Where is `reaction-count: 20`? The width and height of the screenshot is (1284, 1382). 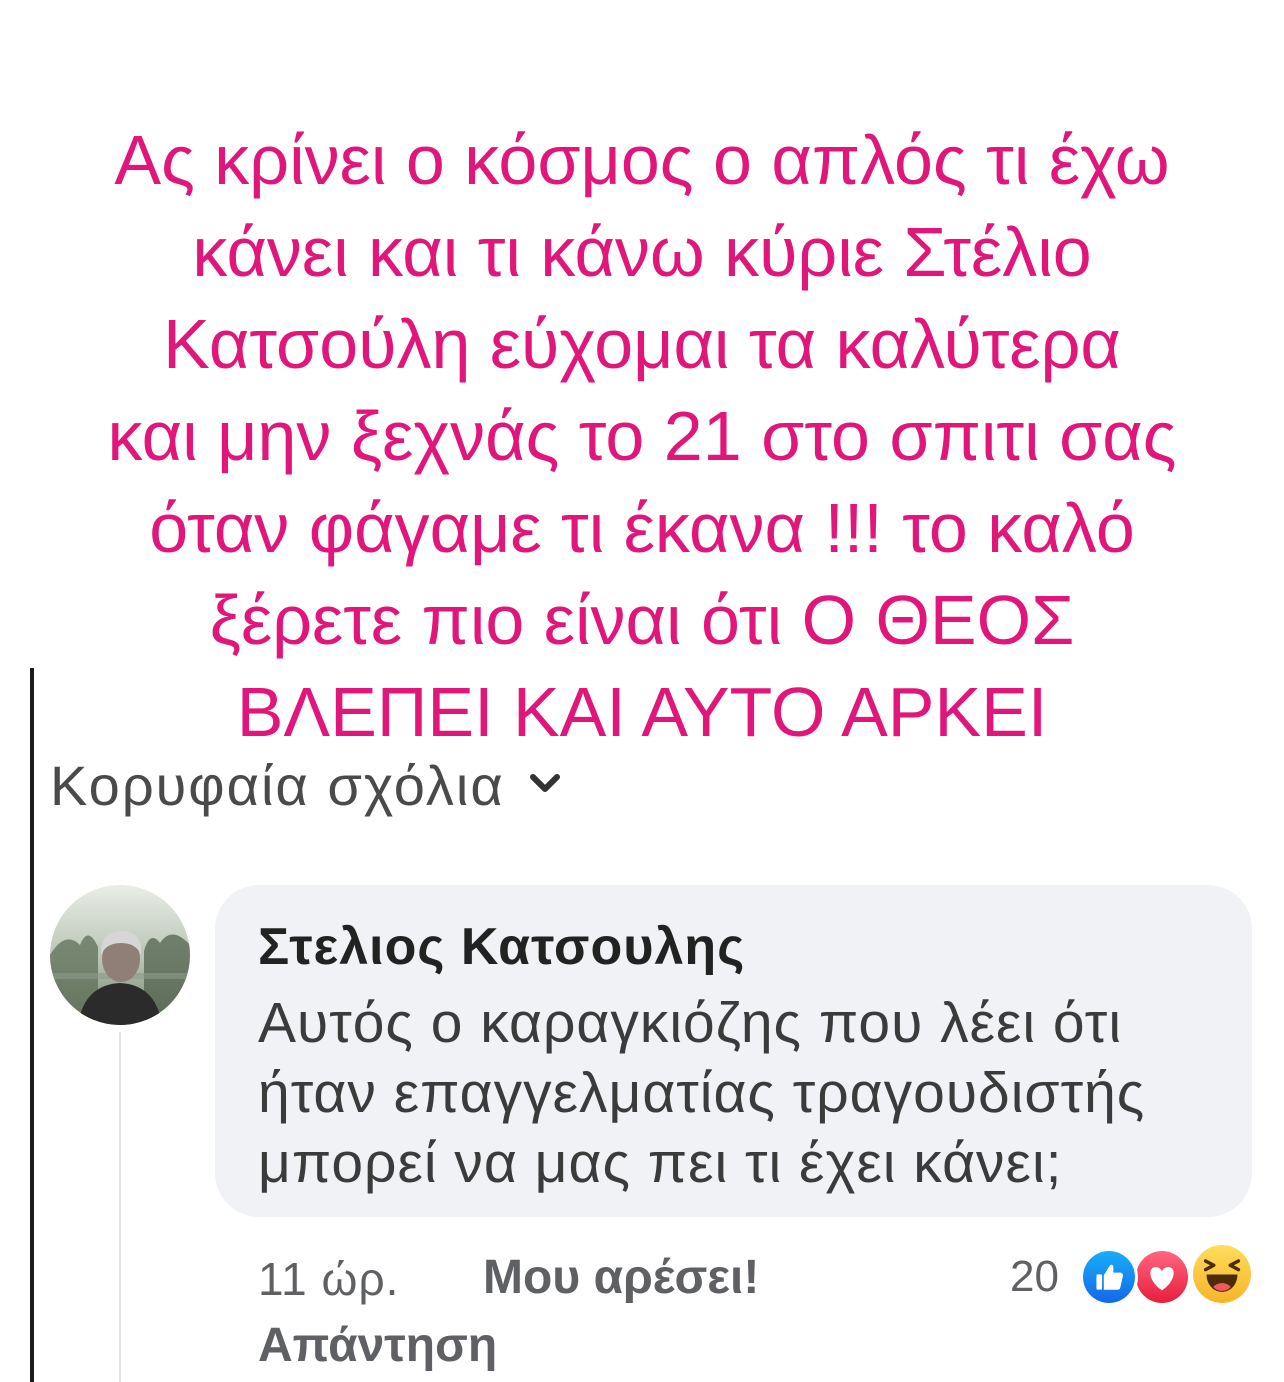 reaction-count: 20 is located at coordinates (1034, 1276).